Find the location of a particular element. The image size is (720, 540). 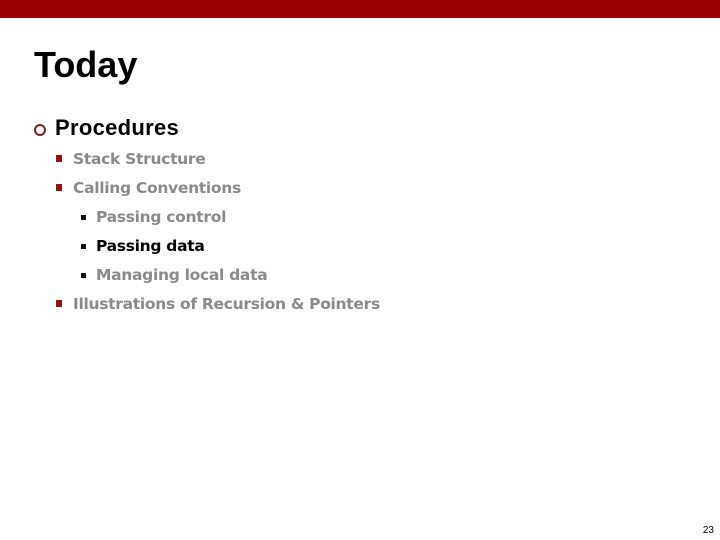

hollow-circle-bullet-icon is located at coordinates (40, 130).